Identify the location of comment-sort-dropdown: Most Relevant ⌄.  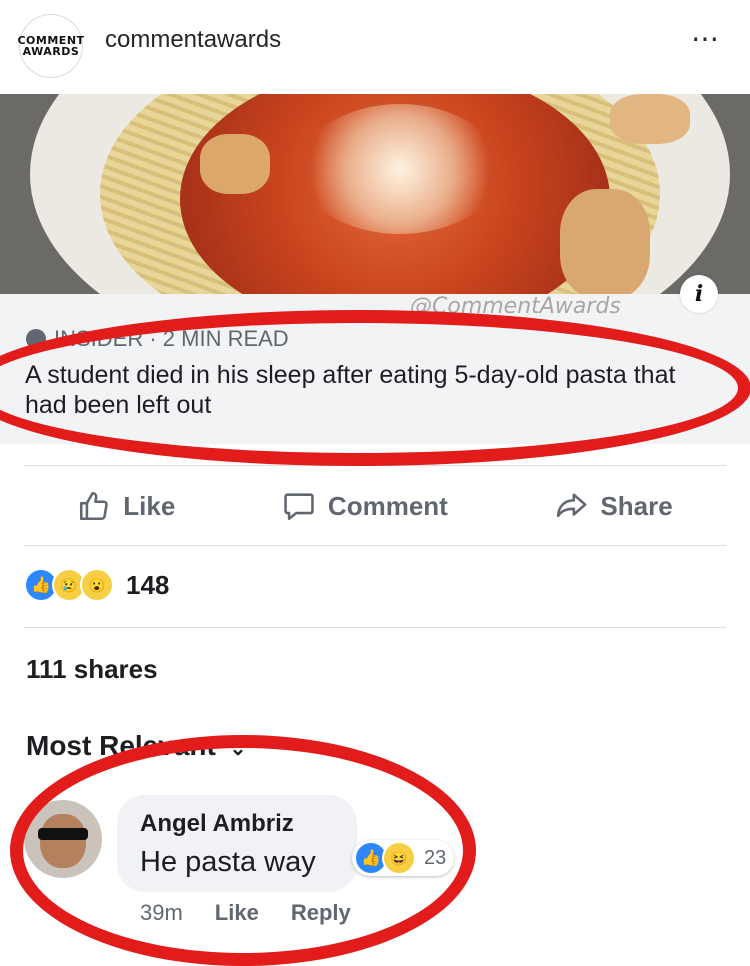
(136, 746).